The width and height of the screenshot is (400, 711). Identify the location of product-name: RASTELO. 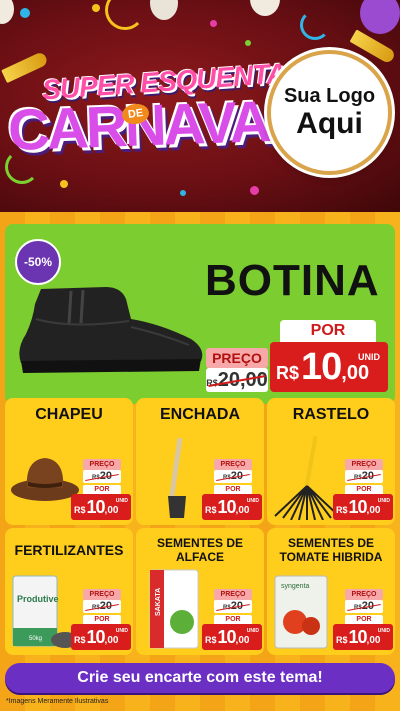
(331, 414).